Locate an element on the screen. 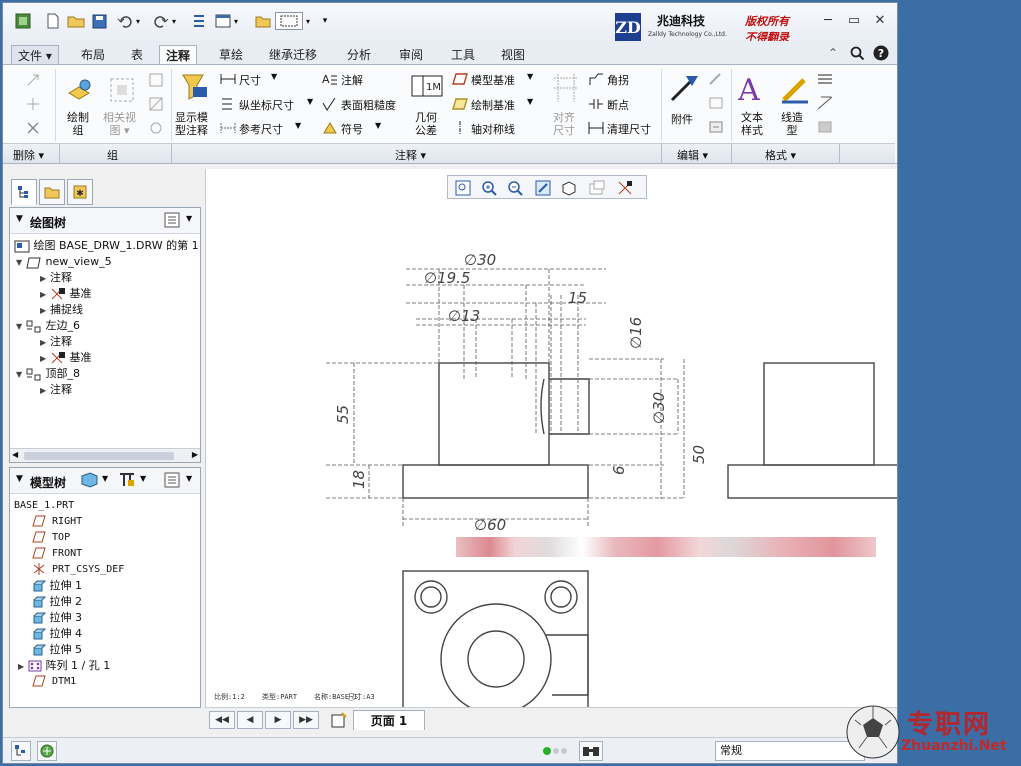 Image resolution: width=1021 pixels, height=766 pixels. scrollbar-thumb is located at coordinates (99, 456).